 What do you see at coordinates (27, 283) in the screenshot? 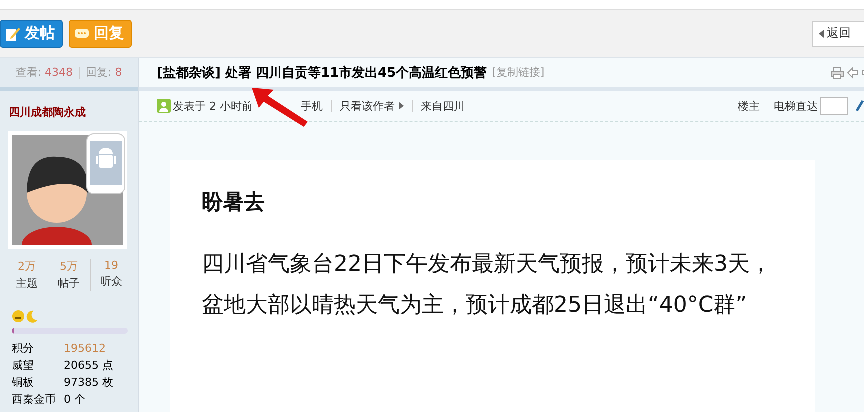
I see `stat-label: 主题` at bounding box center [27, 283].